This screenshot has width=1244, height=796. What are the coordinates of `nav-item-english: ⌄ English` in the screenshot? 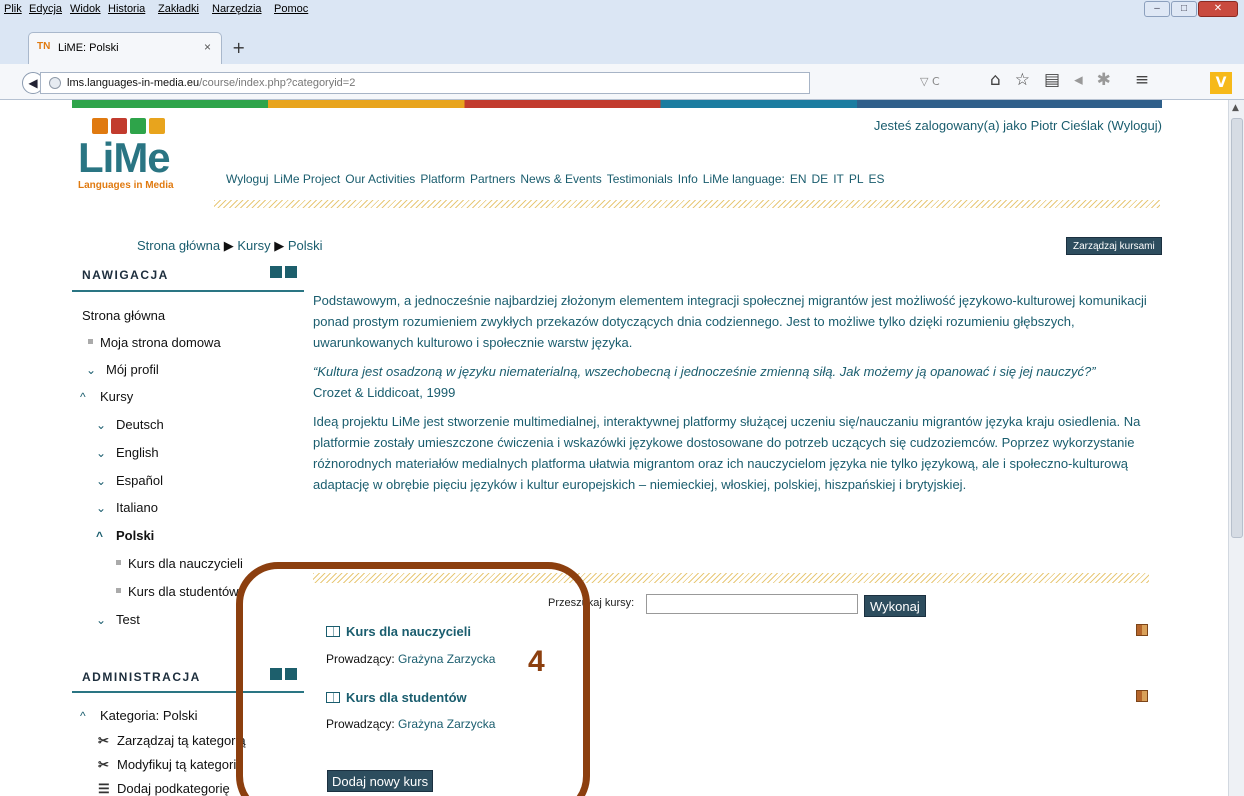 It's located at (127, 452).